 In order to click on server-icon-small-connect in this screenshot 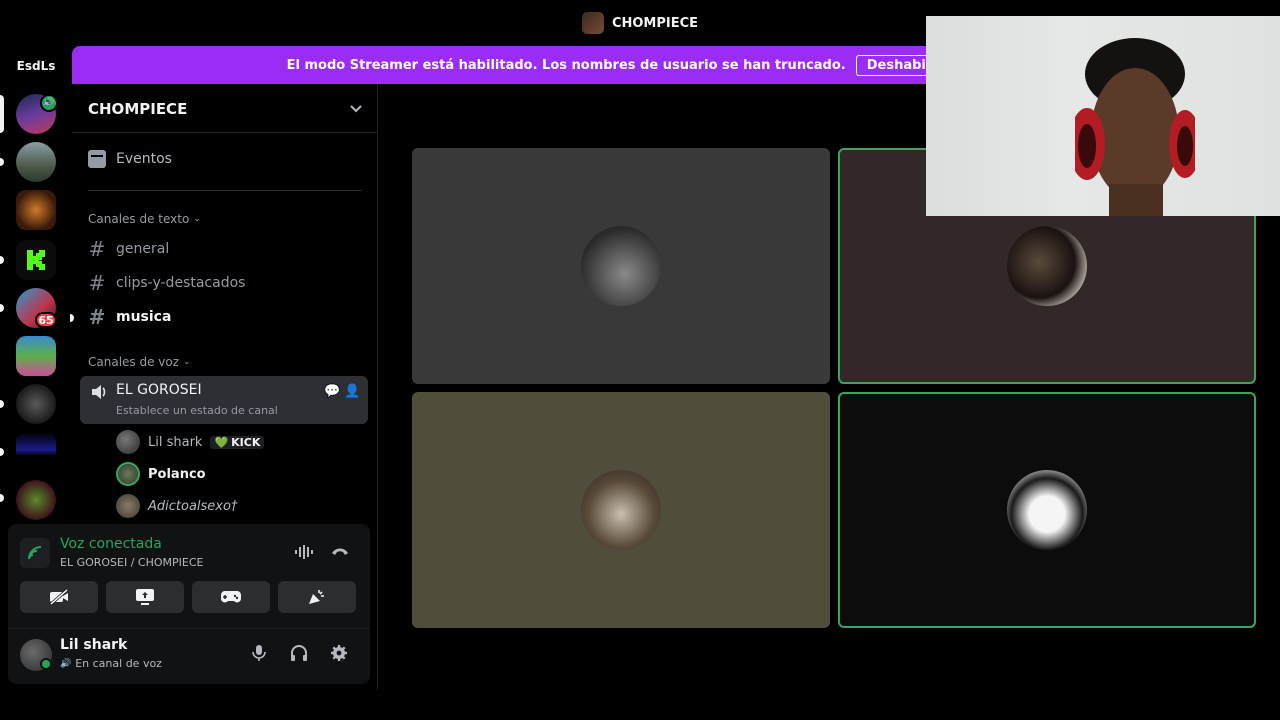, I will do `click(36, 452)`.